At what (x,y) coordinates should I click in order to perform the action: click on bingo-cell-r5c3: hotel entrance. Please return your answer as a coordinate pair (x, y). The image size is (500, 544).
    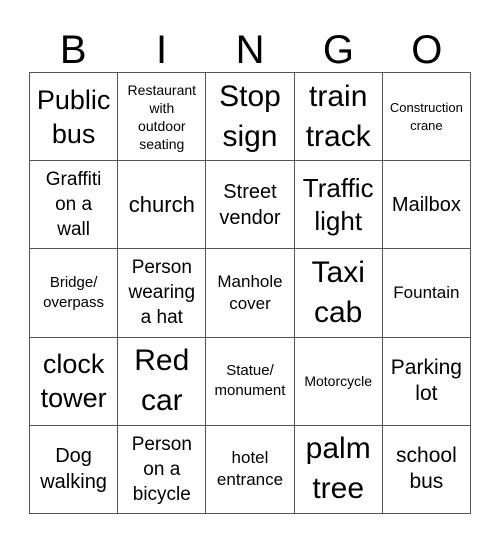
    Looking at the image, I should click on (250, 469).